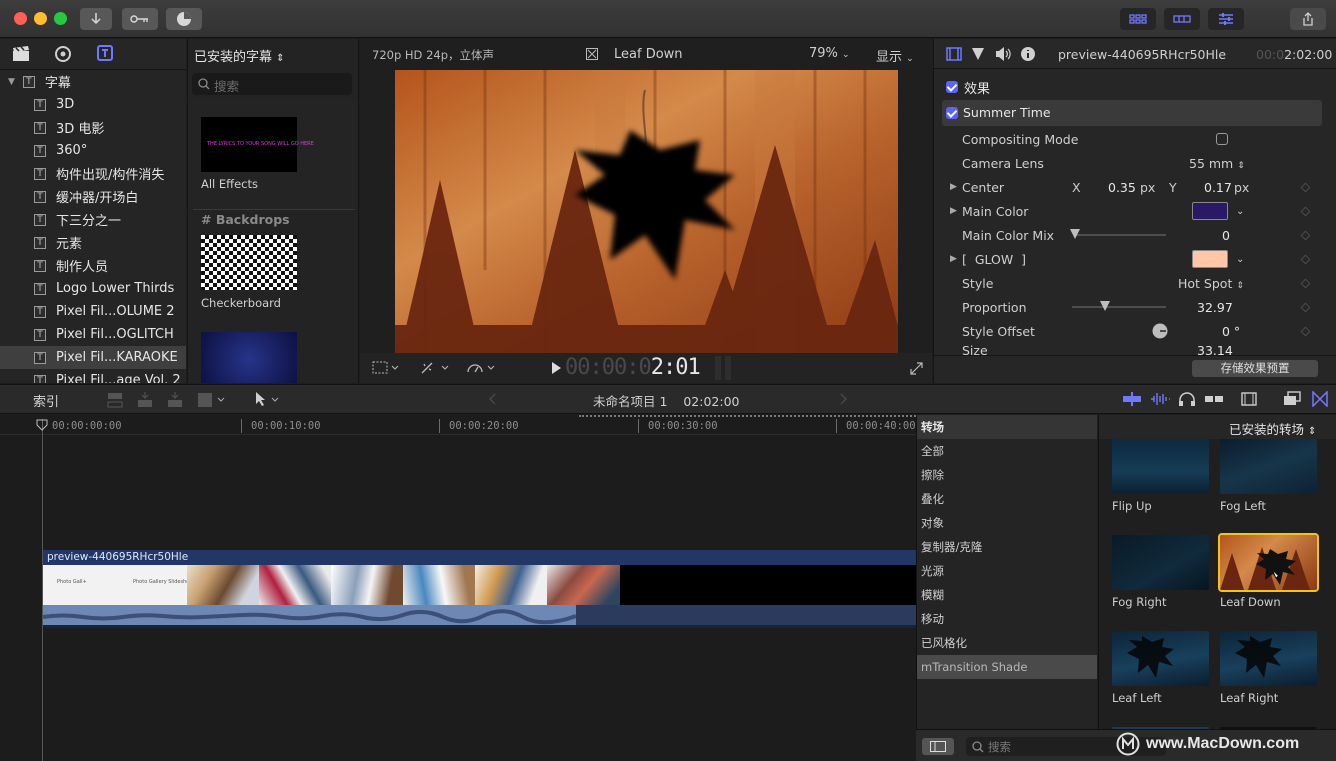 Image resolution: width=1336 pixels, height=761 pixels. What do you see at coordinates (93, 127) in the screenshot?
I see `library-item: T 3D 电影` at bounding box center [93, 127].